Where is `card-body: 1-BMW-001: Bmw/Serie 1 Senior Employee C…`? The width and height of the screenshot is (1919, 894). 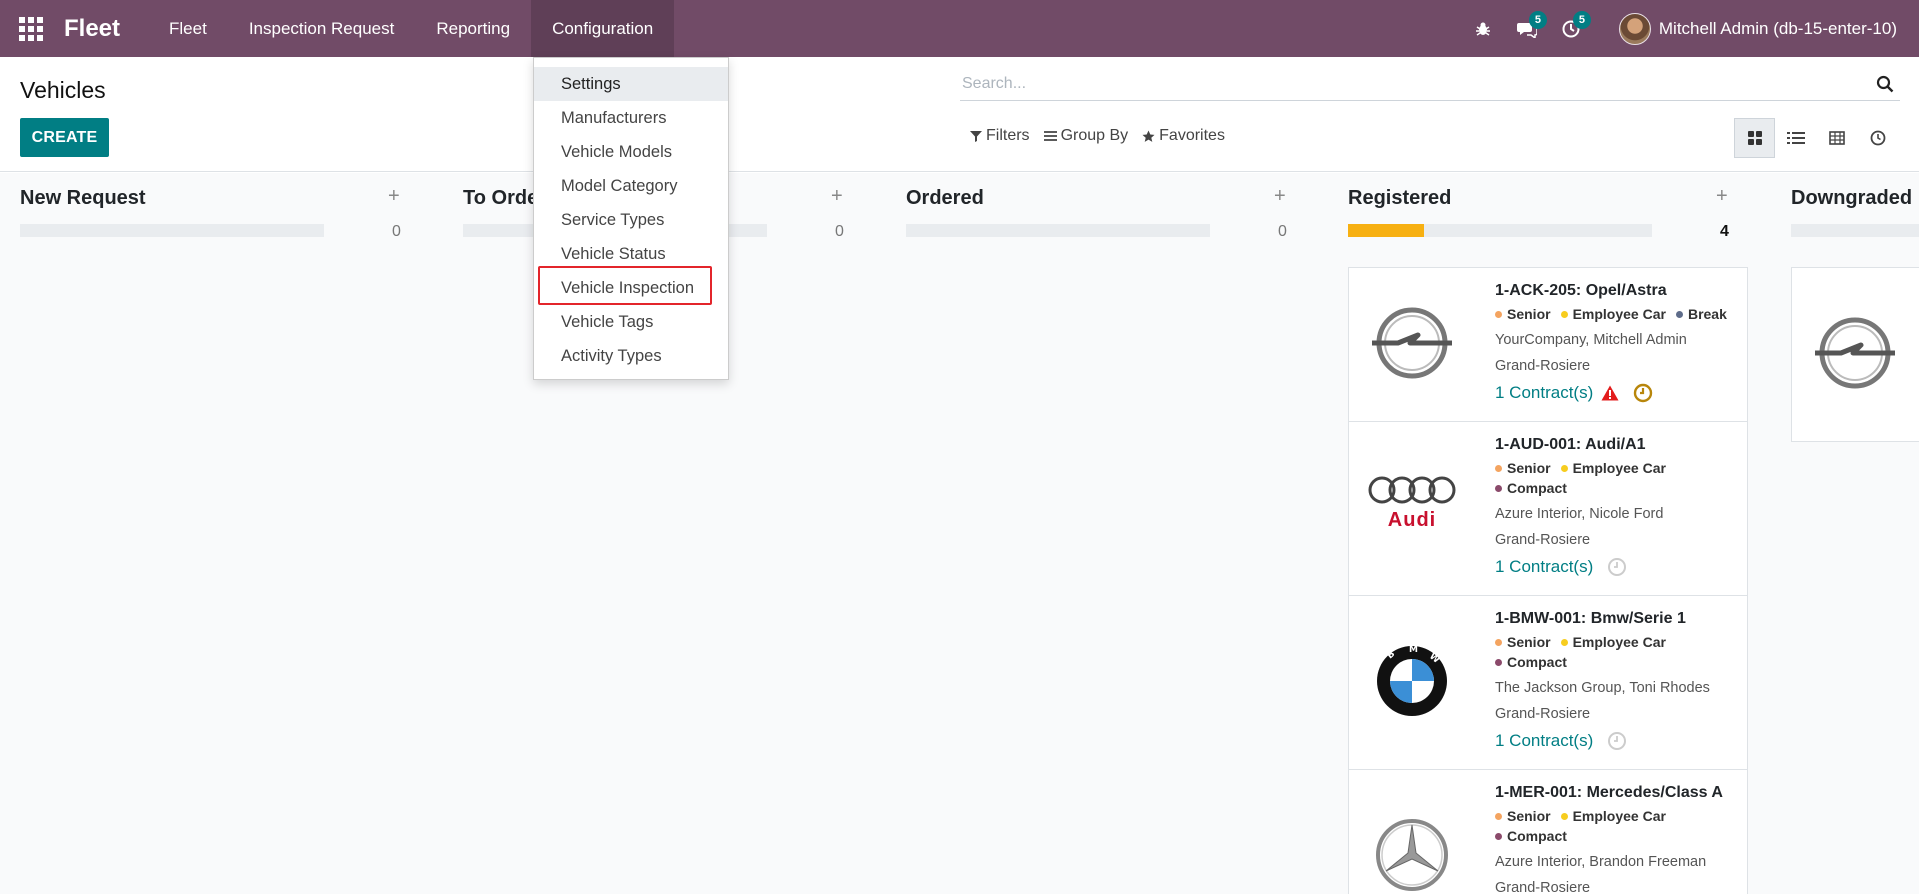
card-body: 1-BMW-001: Bmw/Serie 1 Senior Employee C… is located at coordinates (1620, 680).